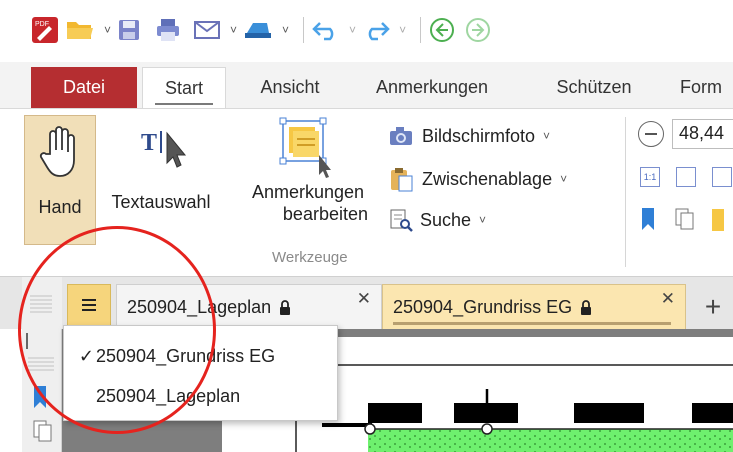  I want to click on edit-annotations-label-2: bearbeiten, so click(325, 214).